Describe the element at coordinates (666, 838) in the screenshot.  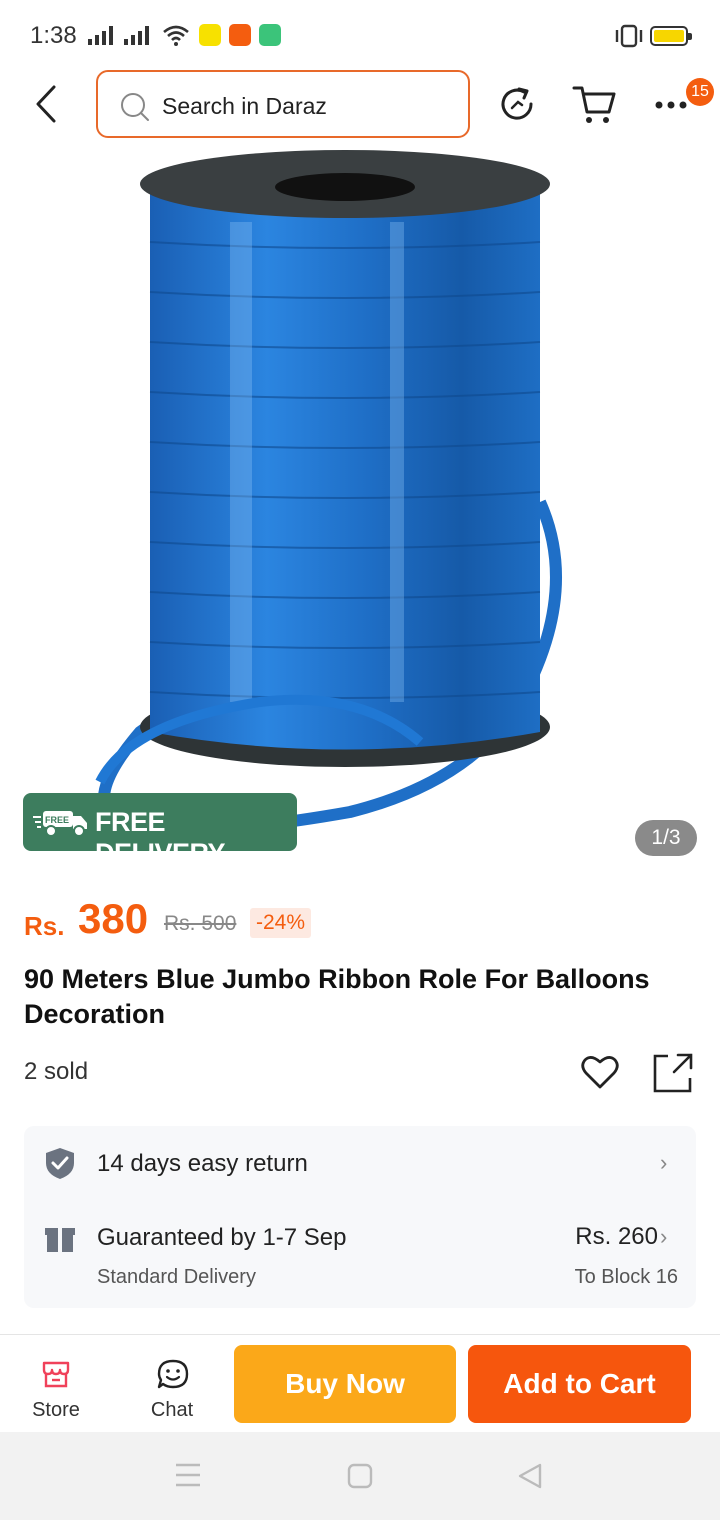
I see `image-counter: 1/3` at that location.